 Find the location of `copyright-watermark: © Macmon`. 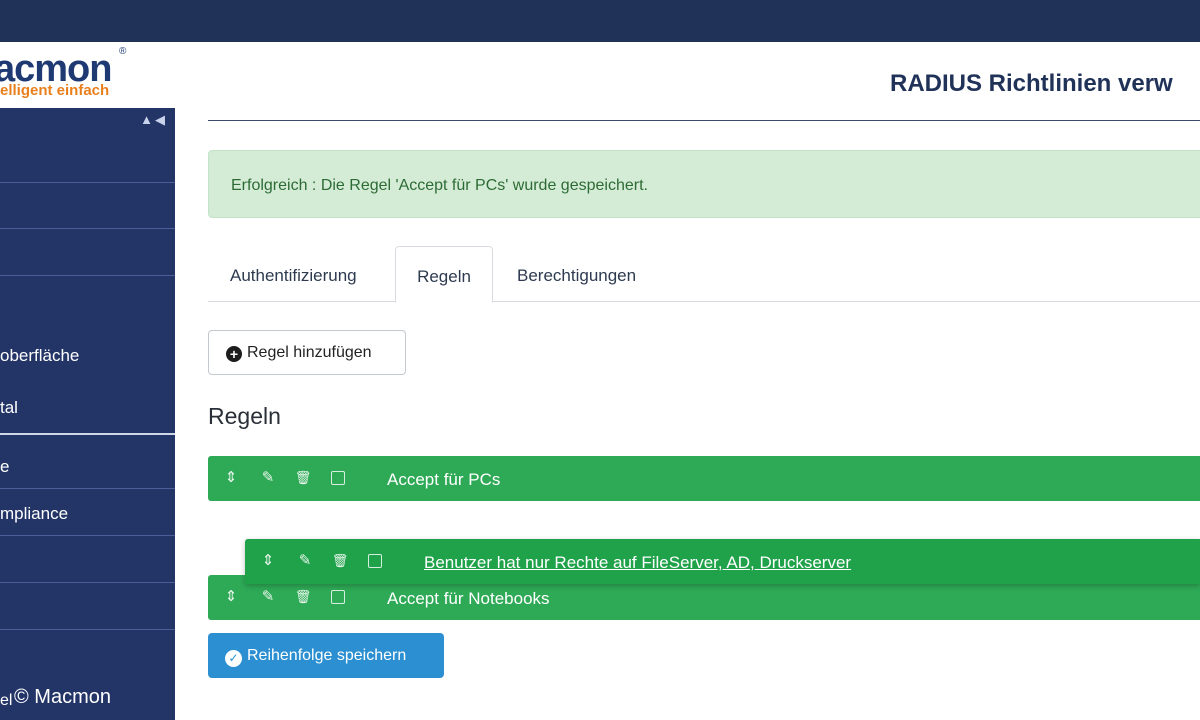

copyright-watermark: © Macmon is located at coordinates (62, 697).